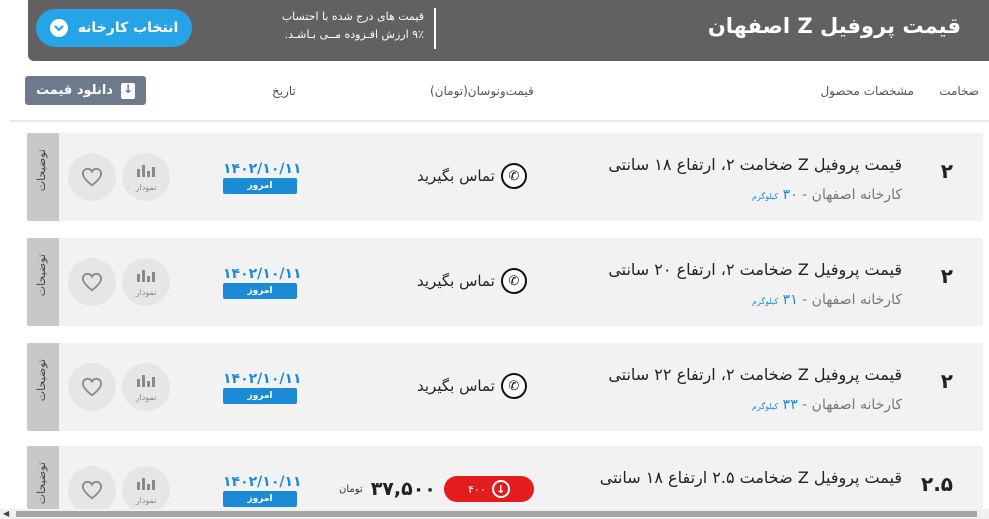  Describe the element at coordinates (284, 91) in the screenshot. I see `column-date: تاریخ` at that location.